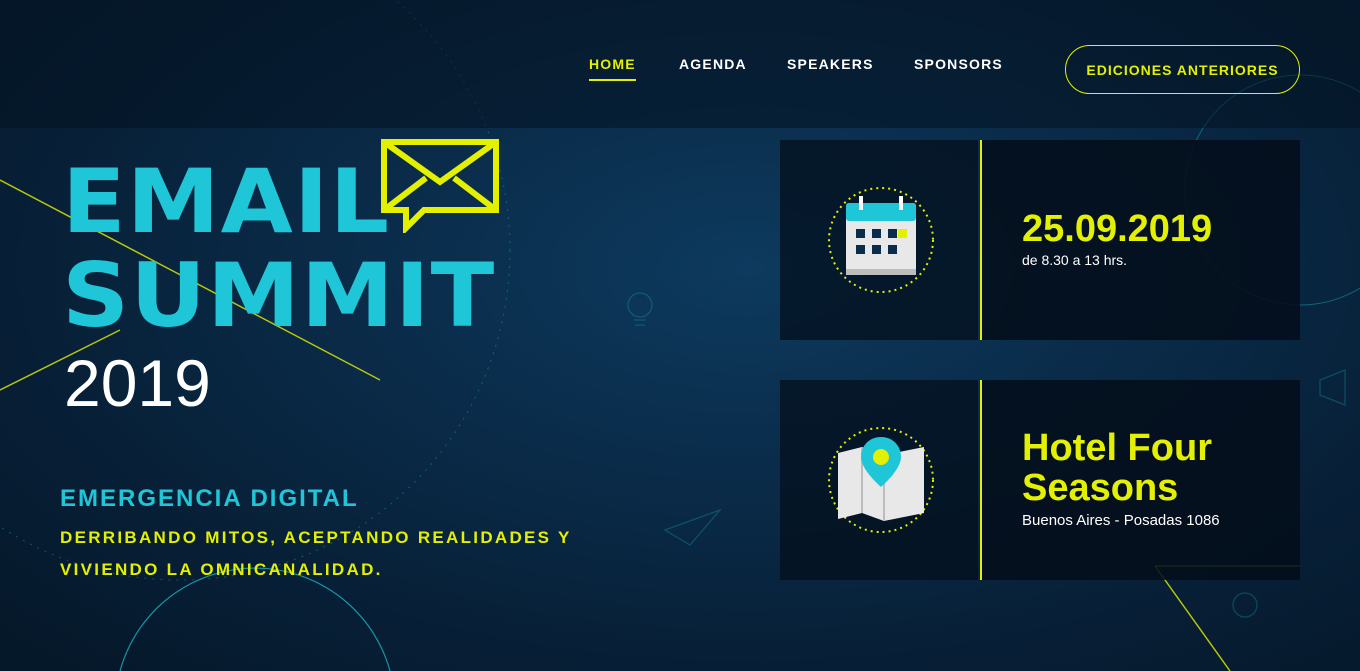 The image size is (1360, 671). I want to click on logo-summit-word: SUMMIT, so click(279, 295).